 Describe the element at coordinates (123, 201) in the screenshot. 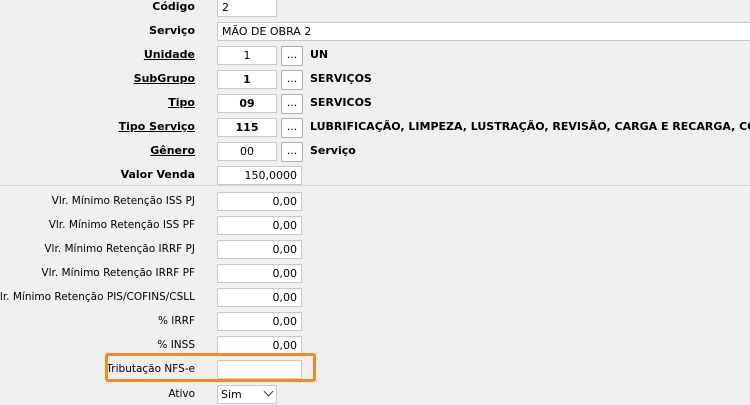

I see `retencao-iss-pj-label: Vlr. Mínimo Retenção ISS PJ` at that location.